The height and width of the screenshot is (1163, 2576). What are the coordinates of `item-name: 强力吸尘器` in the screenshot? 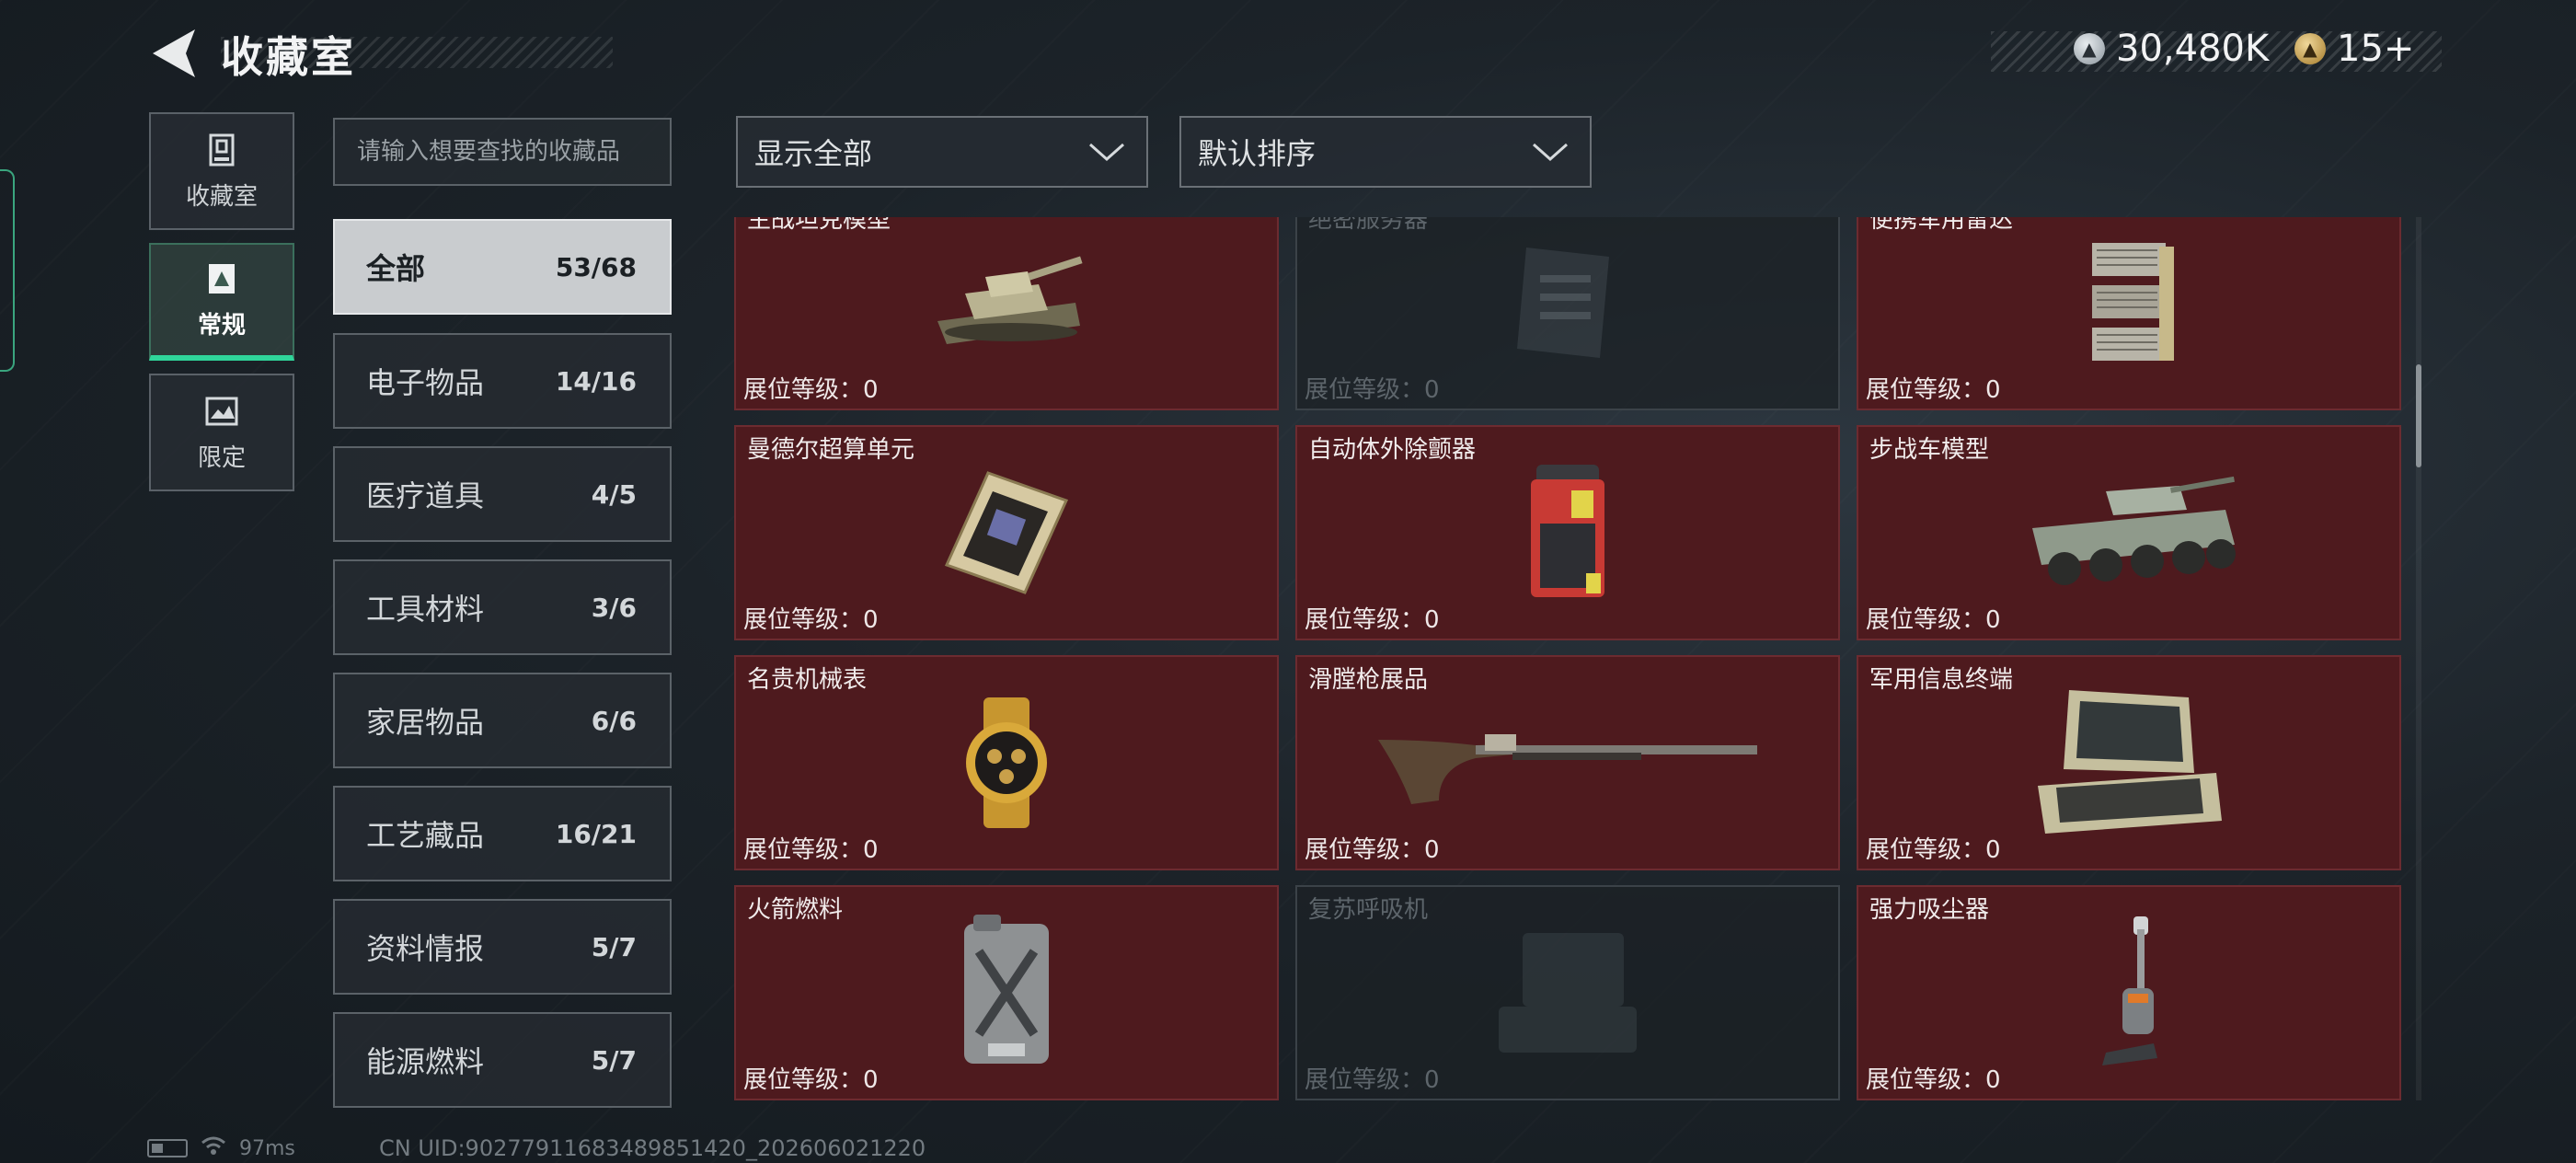 It's located at (1929, 910).